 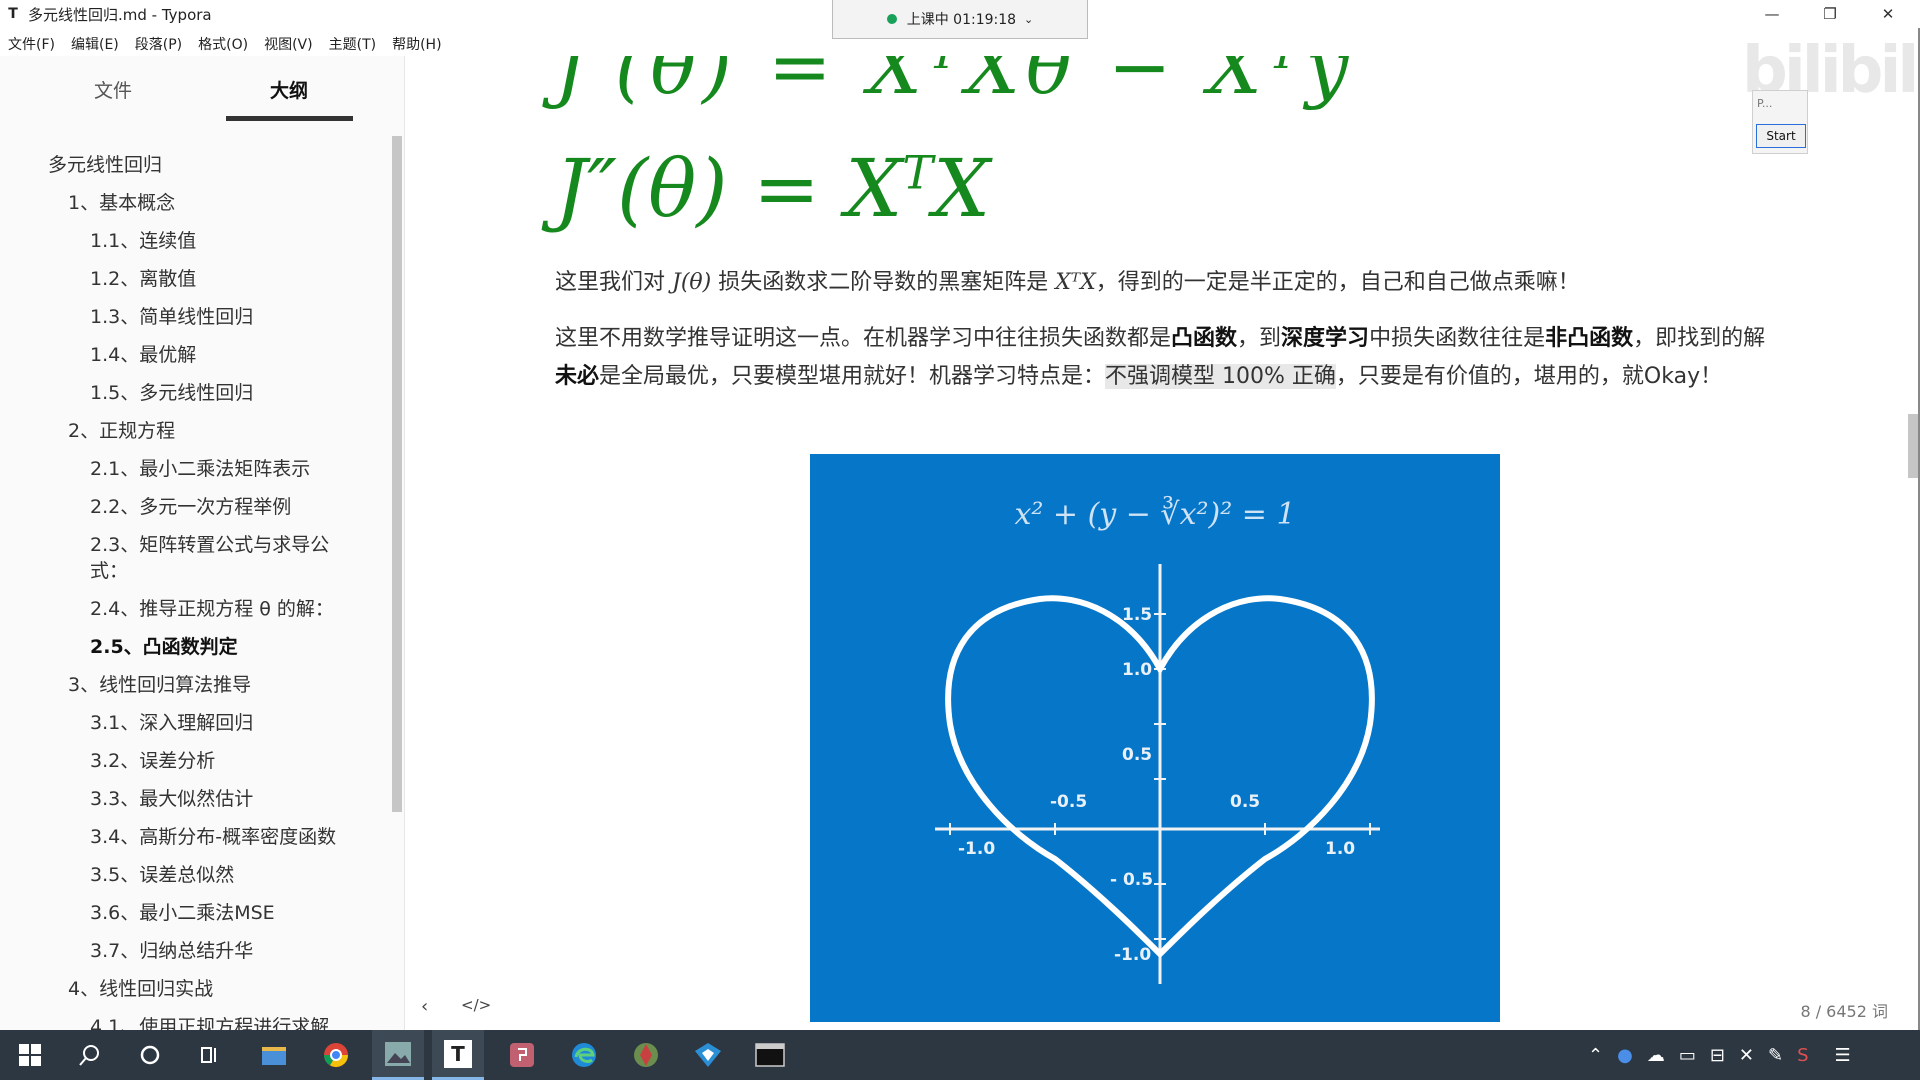 I want to click on status-bar: ‹ </> 8 / 6452 词, so click(x=1152, y=1010).